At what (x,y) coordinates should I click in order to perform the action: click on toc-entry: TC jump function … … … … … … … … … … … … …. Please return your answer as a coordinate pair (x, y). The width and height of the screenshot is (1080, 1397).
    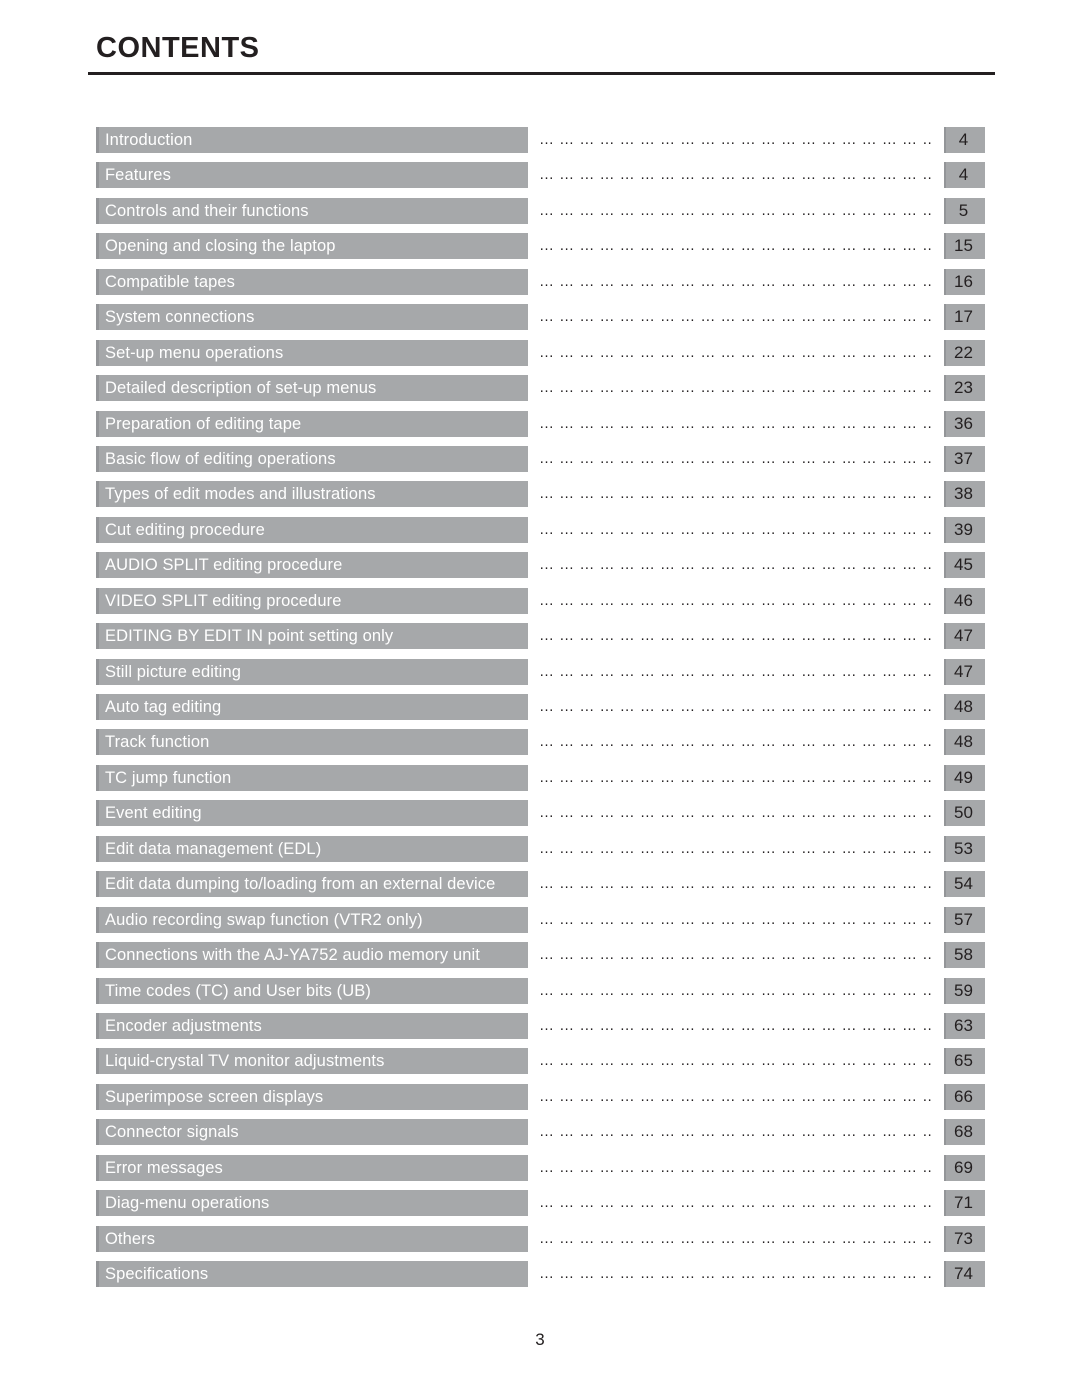
    Looking at the image, I should click on (540, 782).